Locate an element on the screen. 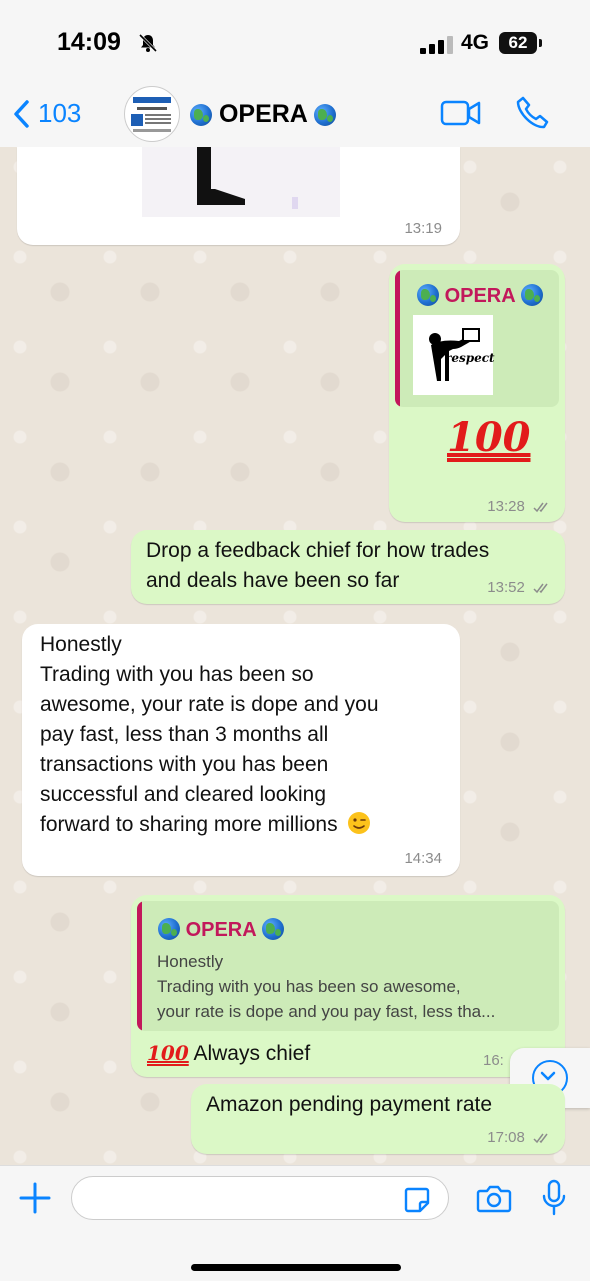 This screenshot has height=1281, width=590. message-time: 14:34 is located at coordinates (423, 858).